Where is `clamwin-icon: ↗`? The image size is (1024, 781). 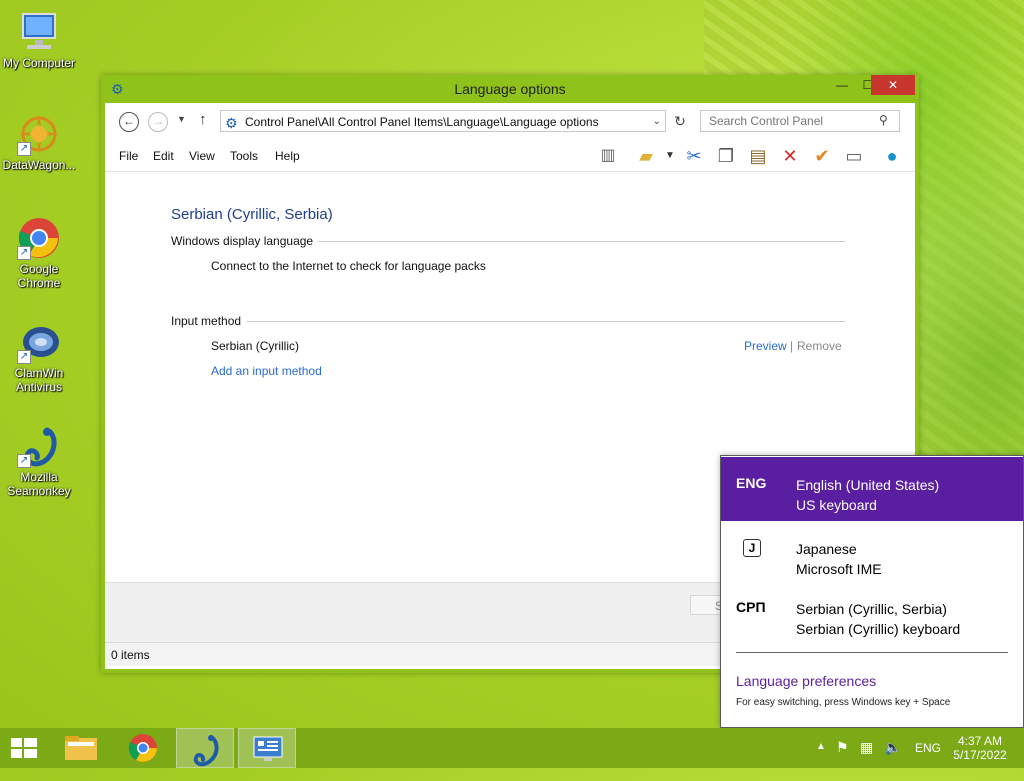 clamwin-icon: ↗ is located at coordinates (39, 342).